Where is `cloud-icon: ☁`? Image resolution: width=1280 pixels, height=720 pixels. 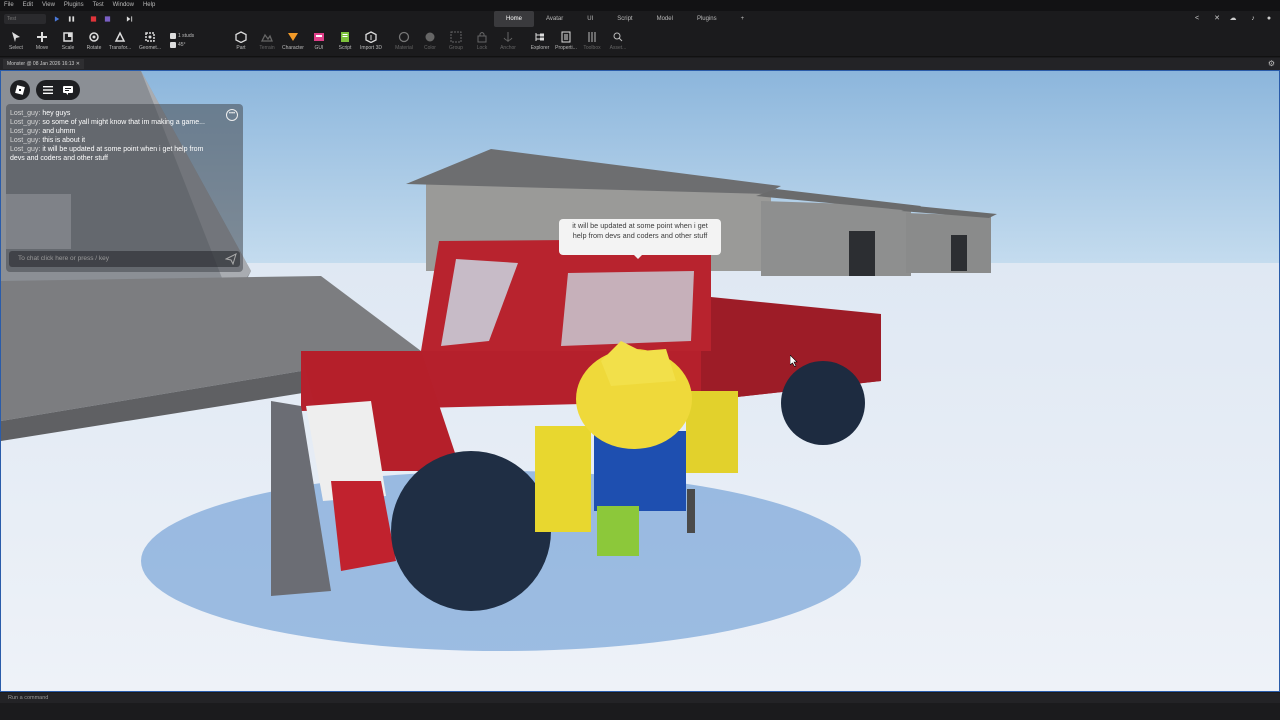
cloud-icon: ☁ is located at coordinates (1233, 19).